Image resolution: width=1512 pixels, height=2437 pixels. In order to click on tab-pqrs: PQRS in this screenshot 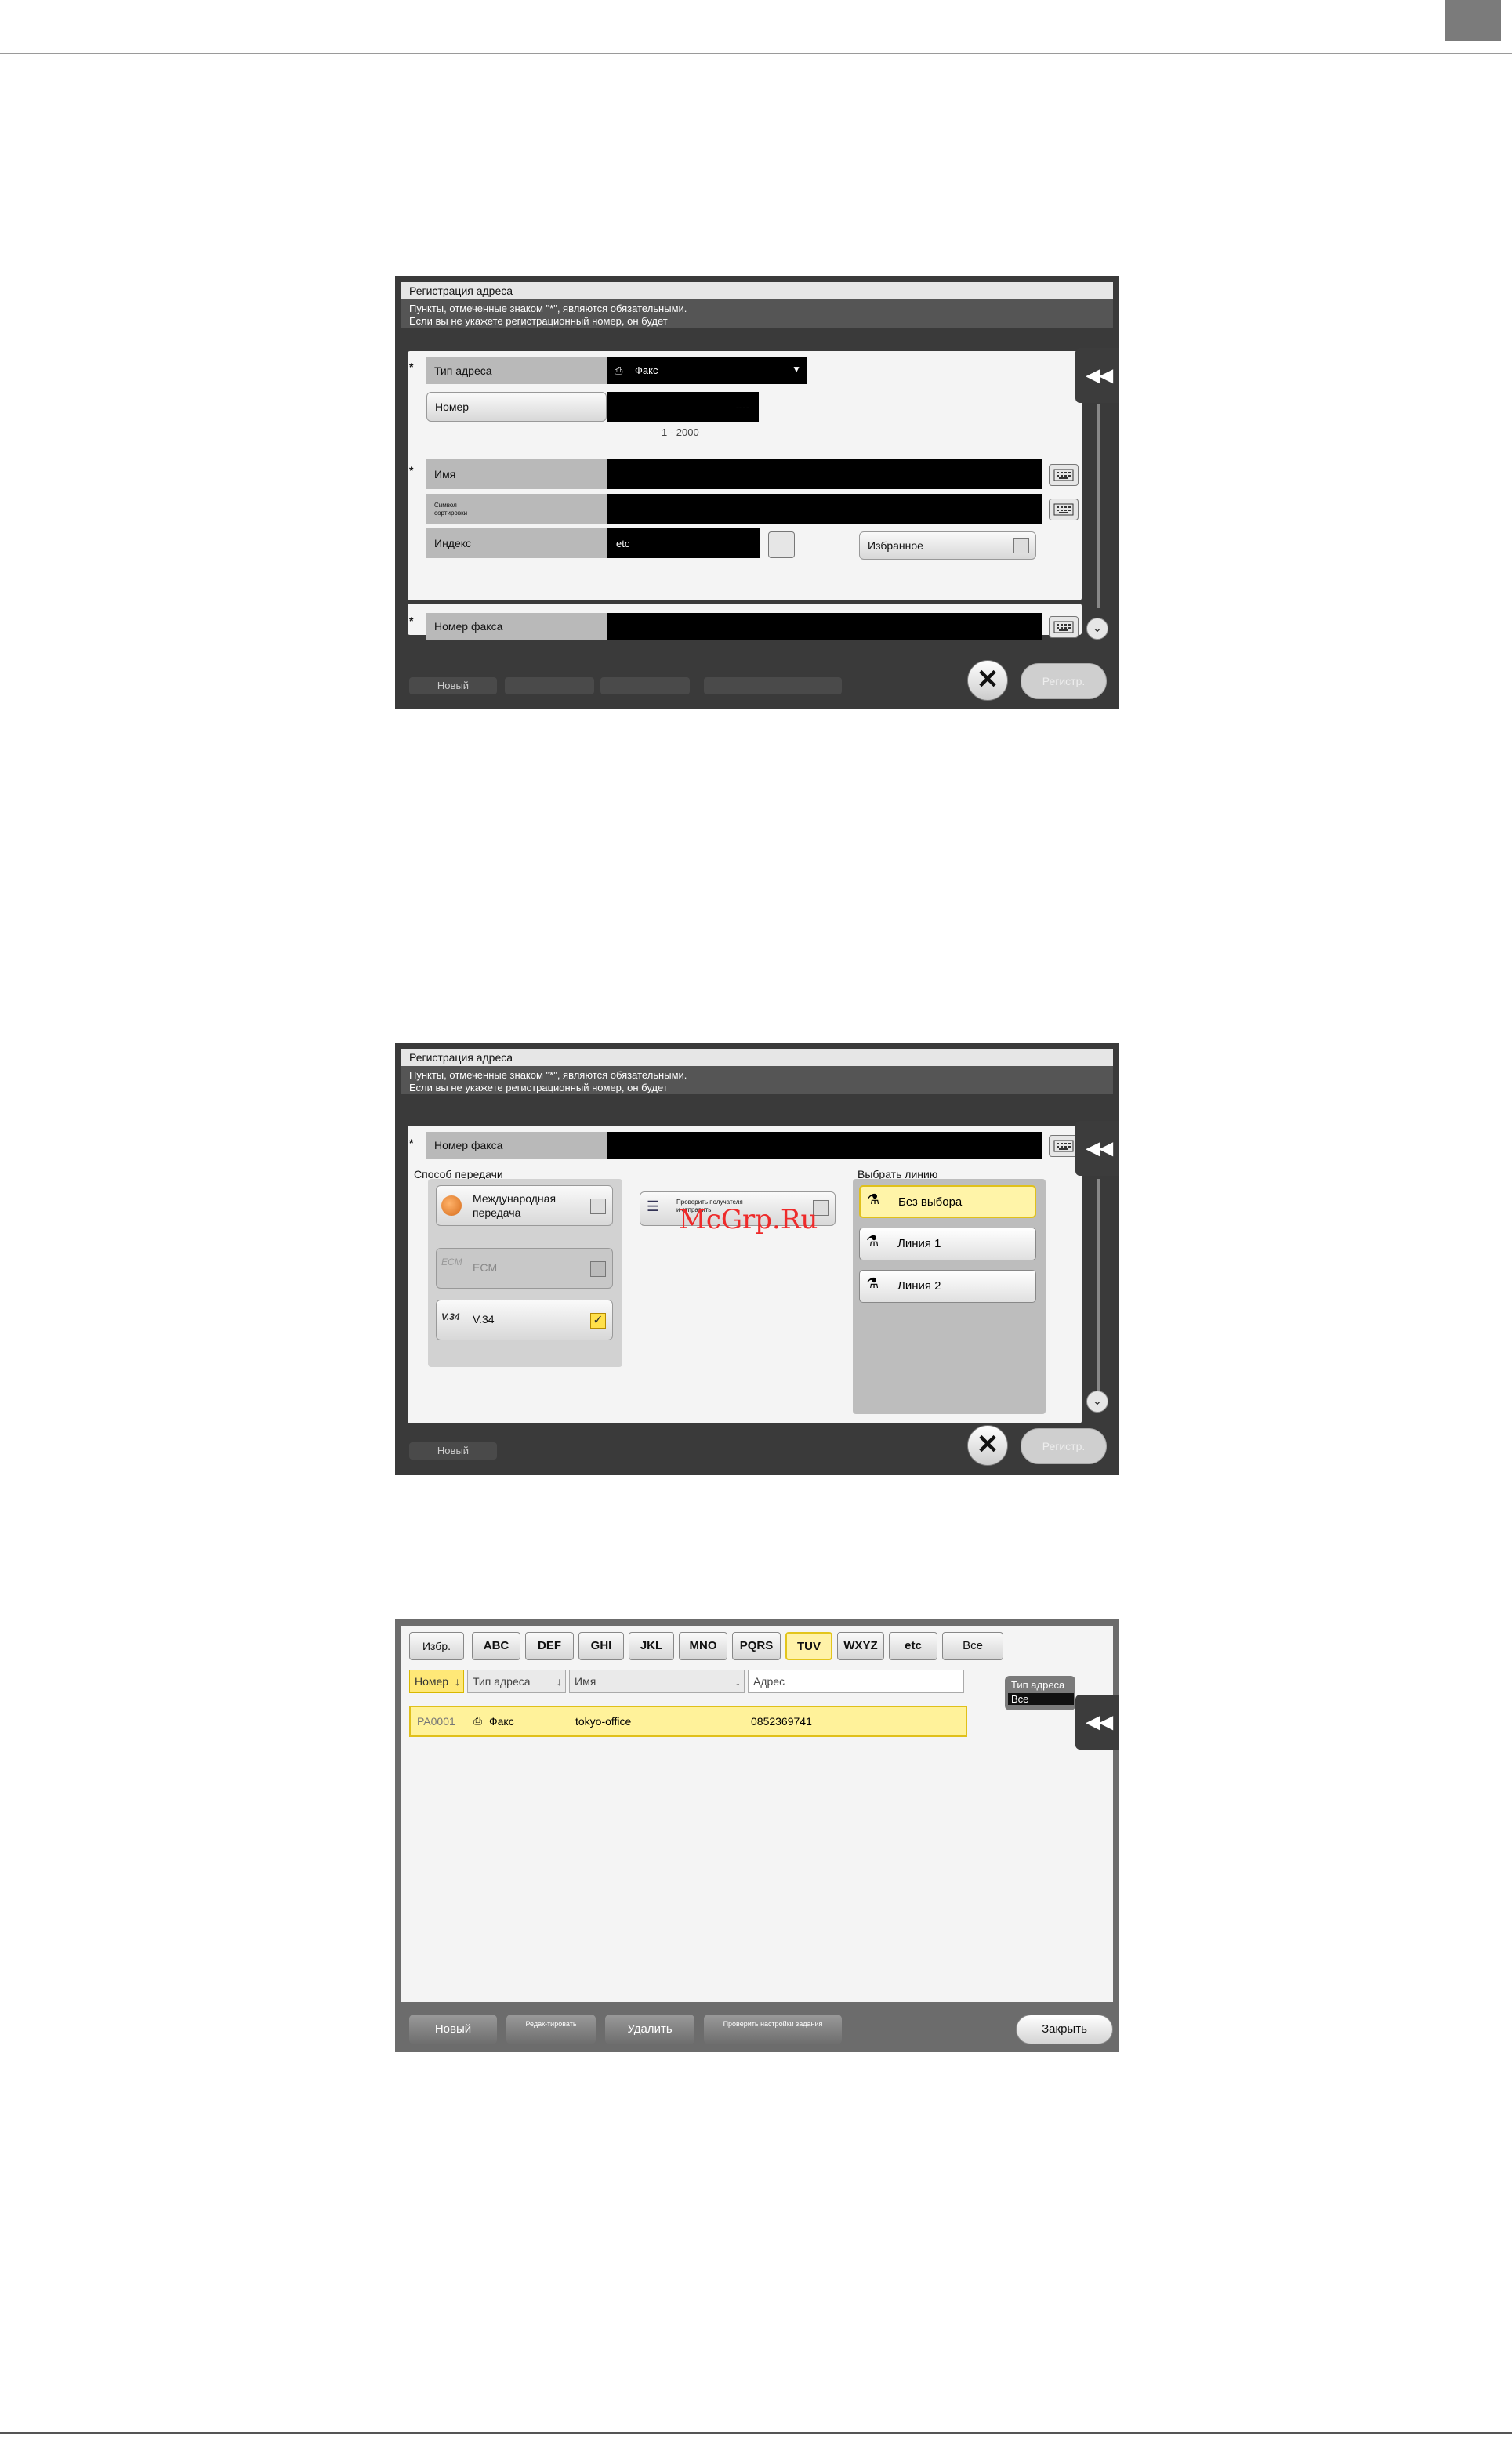, I will do `click(756, 1646)`.